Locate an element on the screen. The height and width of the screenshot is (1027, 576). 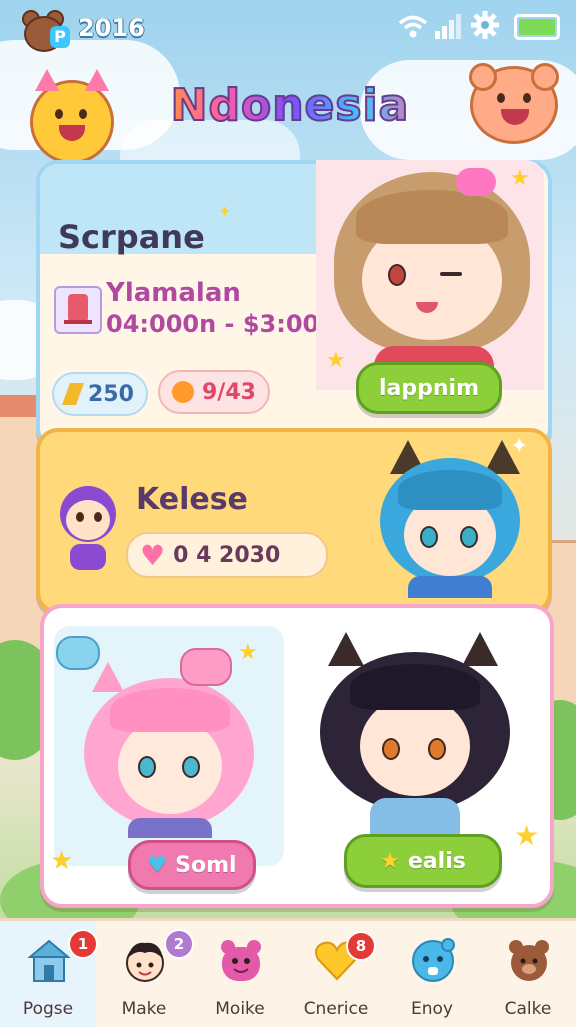
ealis-button: ★ ealis is located at coordinates (423, 861).